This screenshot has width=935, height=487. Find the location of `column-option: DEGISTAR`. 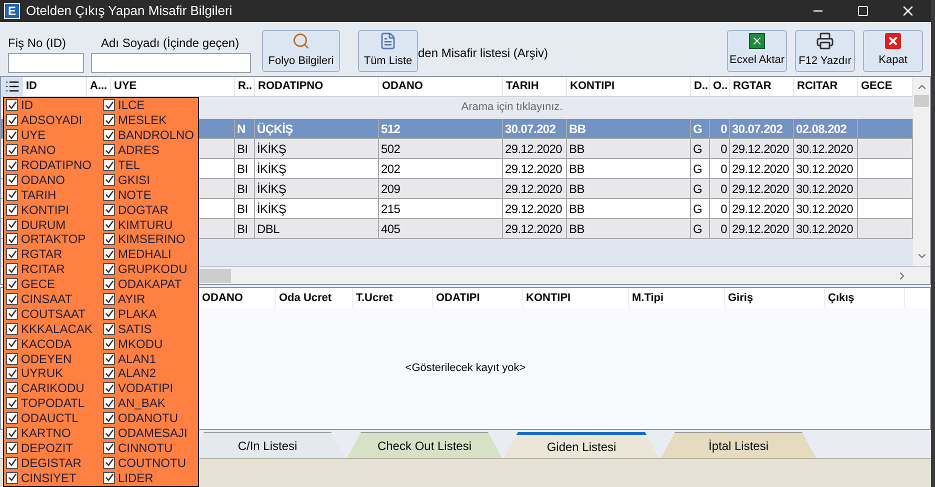

column-option: DEGISTAR is located at coordinates (52, 462).